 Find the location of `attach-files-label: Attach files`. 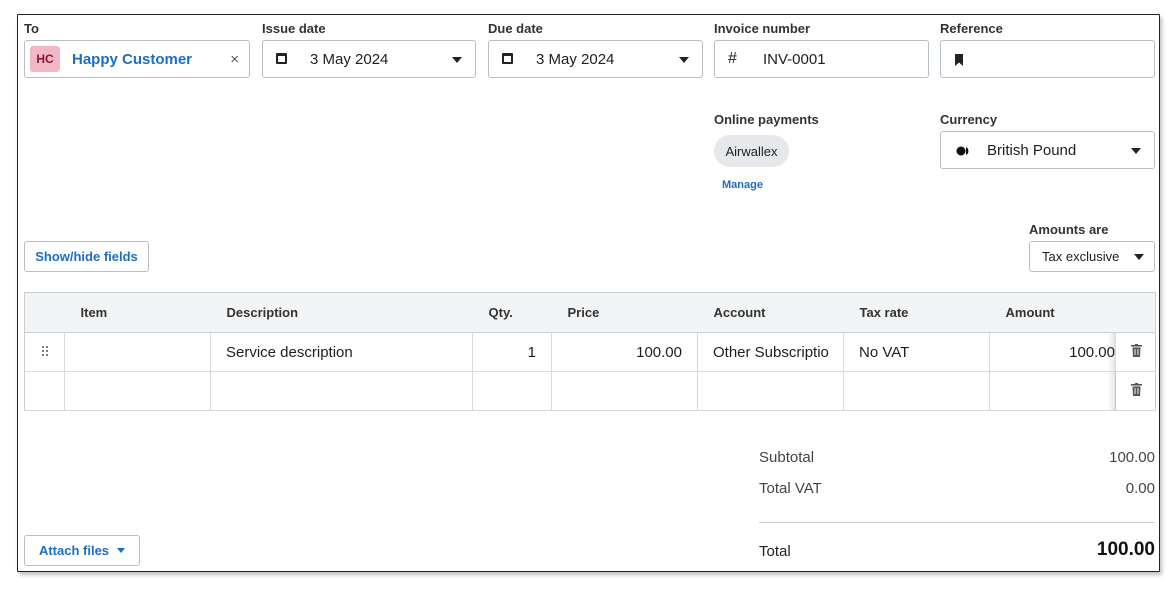

attach-files-label: Attach files is located at coordinates (74, 550).